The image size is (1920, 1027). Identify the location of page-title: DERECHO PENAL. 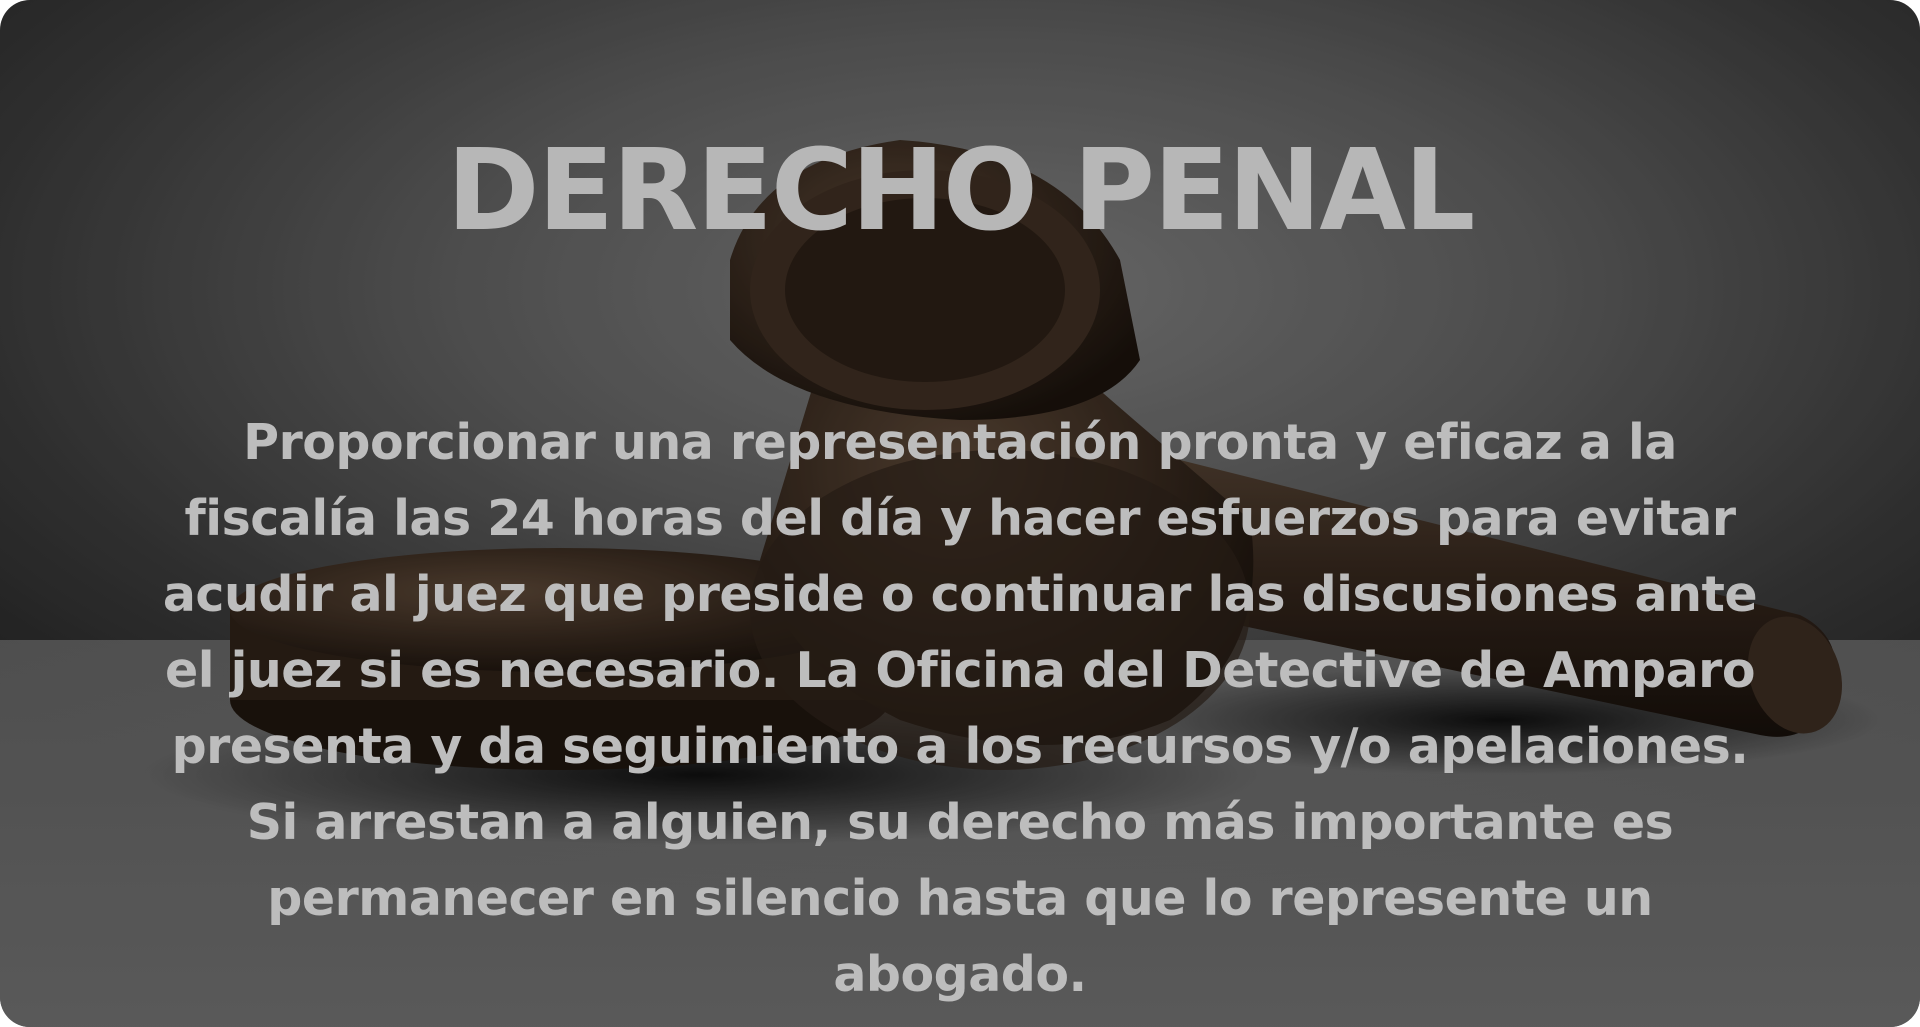
(961, 191).